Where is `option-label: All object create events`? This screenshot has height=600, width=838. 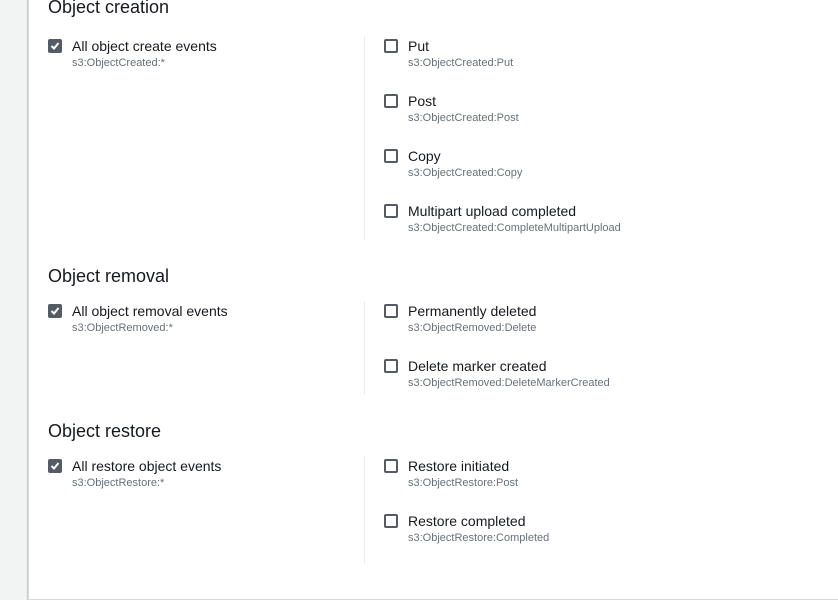 option-label: All object create events is located at coordinates (144, 46).